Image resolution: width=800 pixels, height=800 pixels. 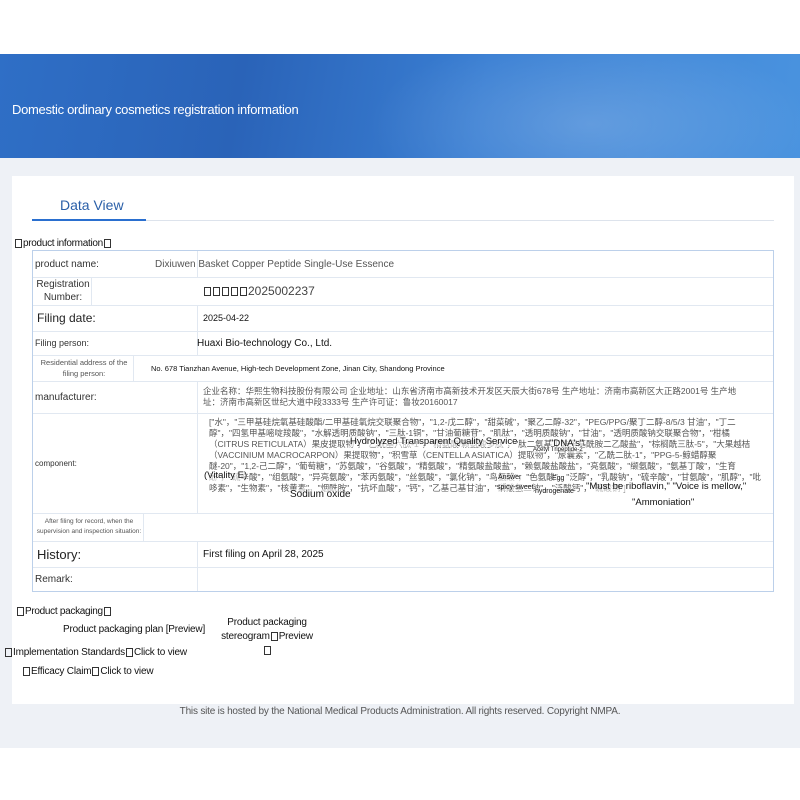 What do you see at coordinates (486, 579) in the screenshot?
I see `value-remark` at bounding box center [486, 579].